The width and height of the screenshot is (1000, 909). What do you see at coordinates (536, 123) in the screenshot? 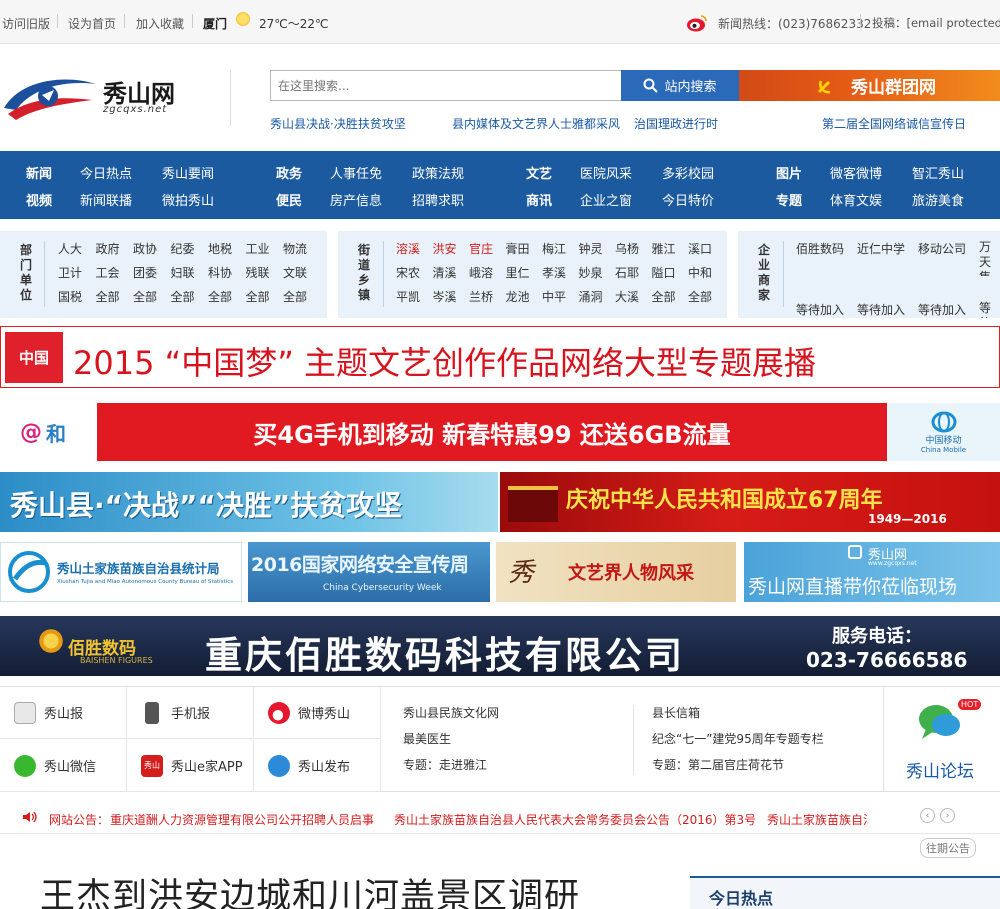
I see `hot-link: 县内媒体及文艺界人士雅都采风` at bounding box center [536, 123].